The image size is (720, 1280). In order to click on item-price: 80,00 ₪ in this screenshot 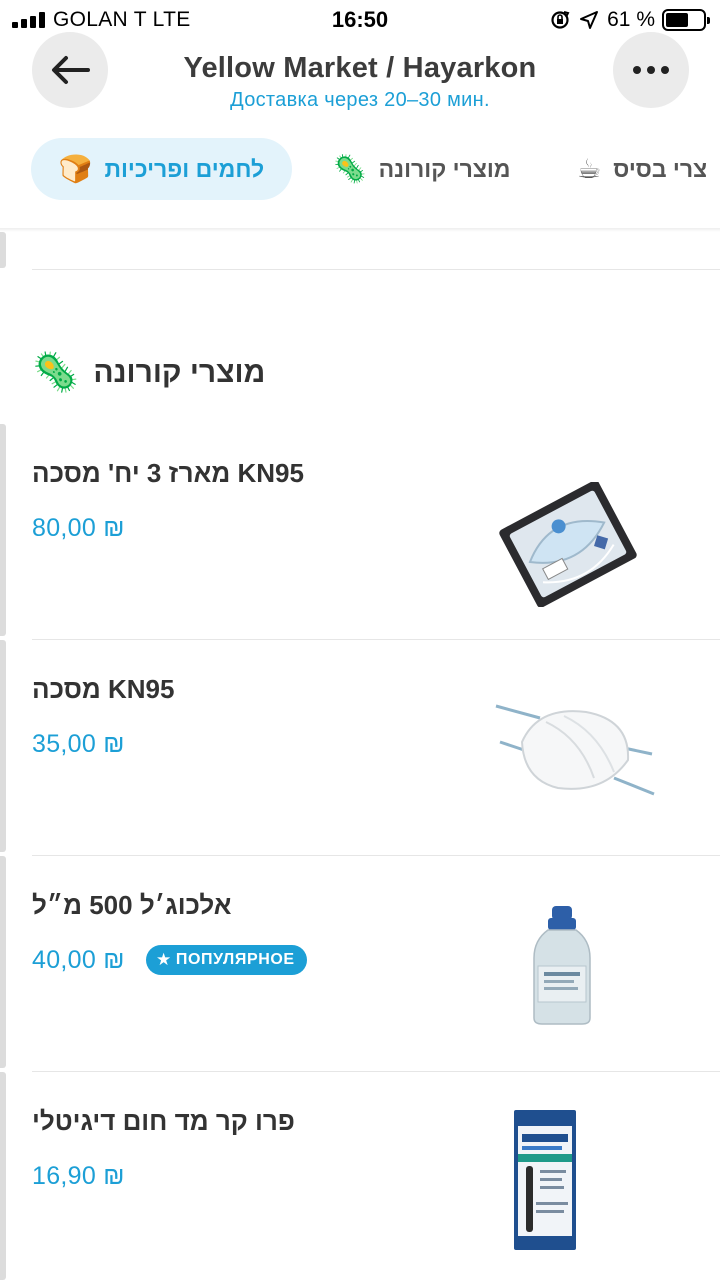, I will do `click(78, 528)`.